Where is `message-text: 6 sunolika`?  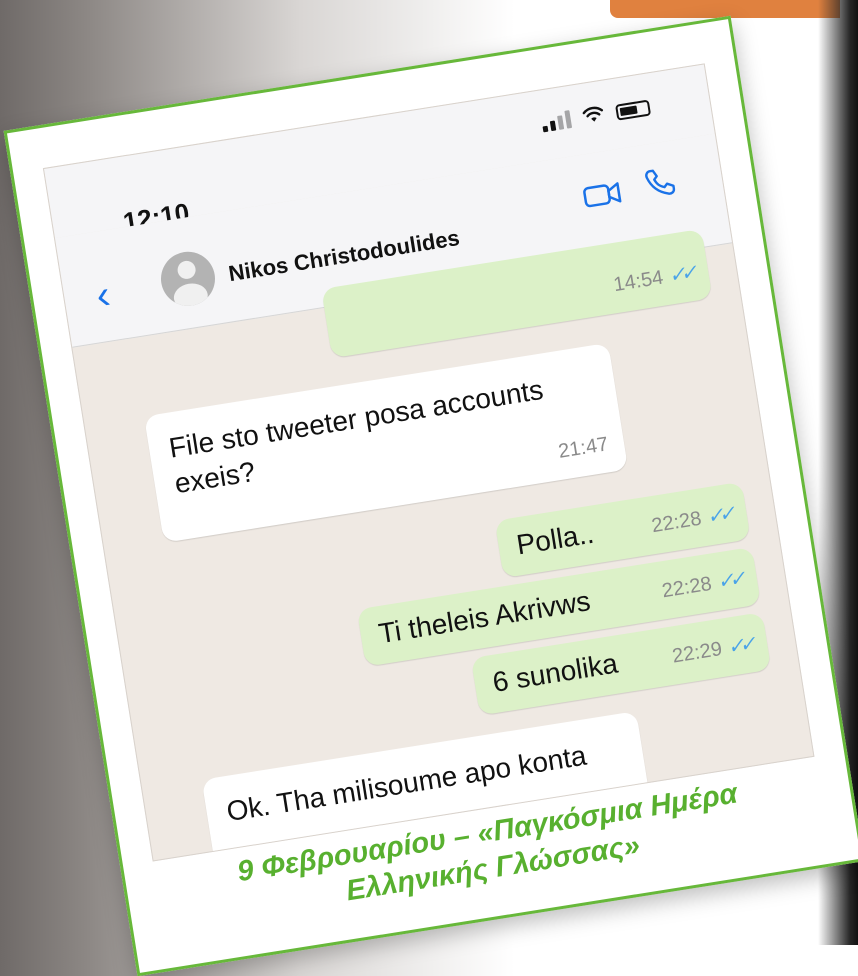 message-text: 6 sunolika is located at coordinates (555, 672).